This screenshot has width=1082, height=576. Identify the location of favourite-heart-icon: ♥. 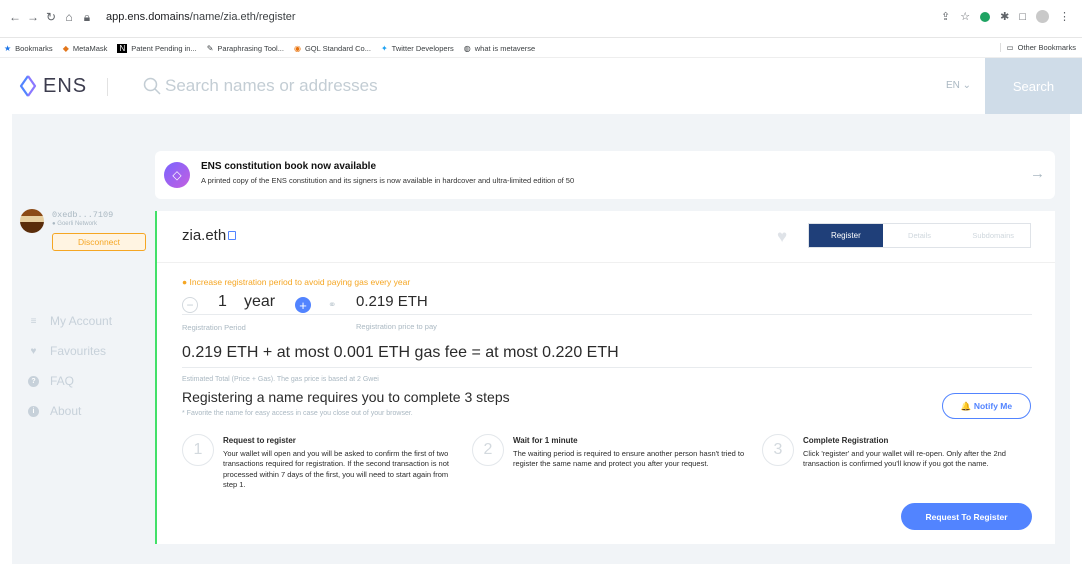
(782, 237).